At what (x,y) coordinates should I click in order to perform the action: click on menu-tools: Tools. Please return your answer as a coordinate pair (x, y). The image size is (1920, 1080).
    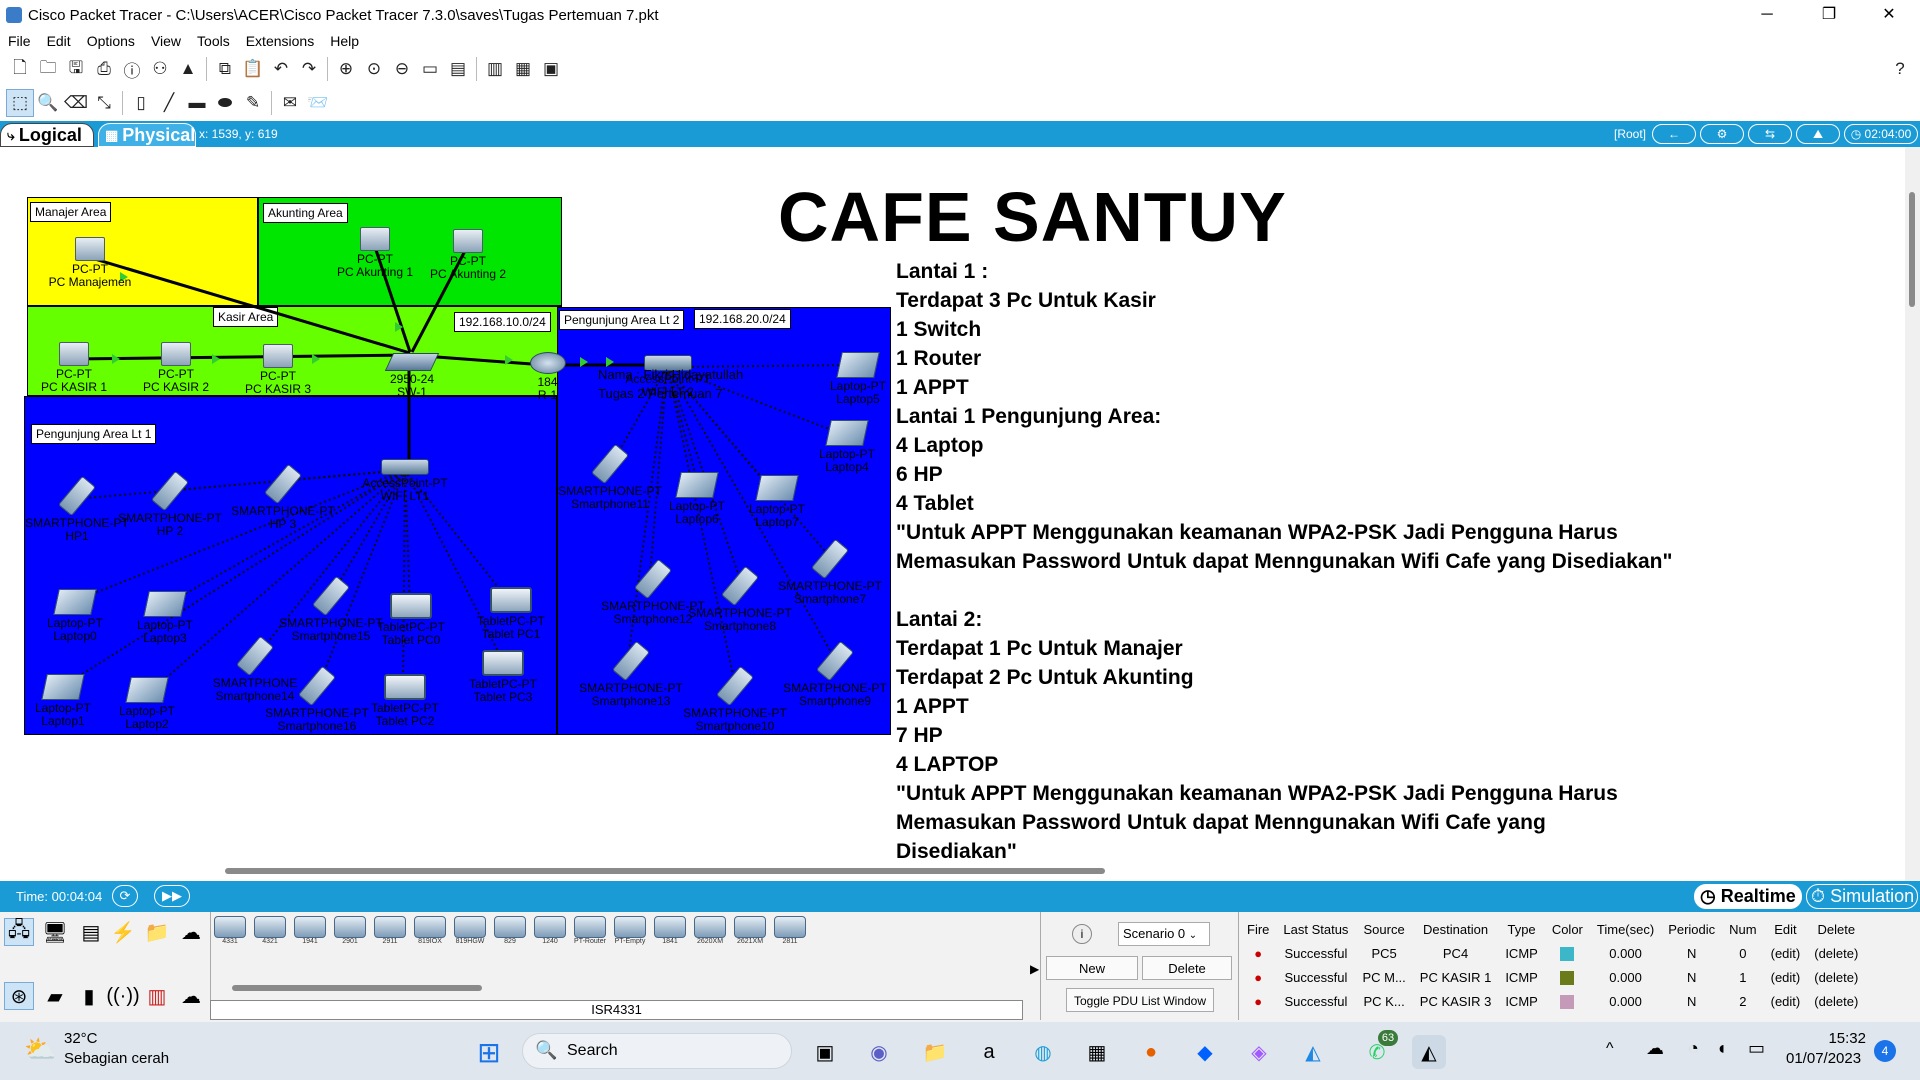
    Looking at the image, I should click on (213, 41).